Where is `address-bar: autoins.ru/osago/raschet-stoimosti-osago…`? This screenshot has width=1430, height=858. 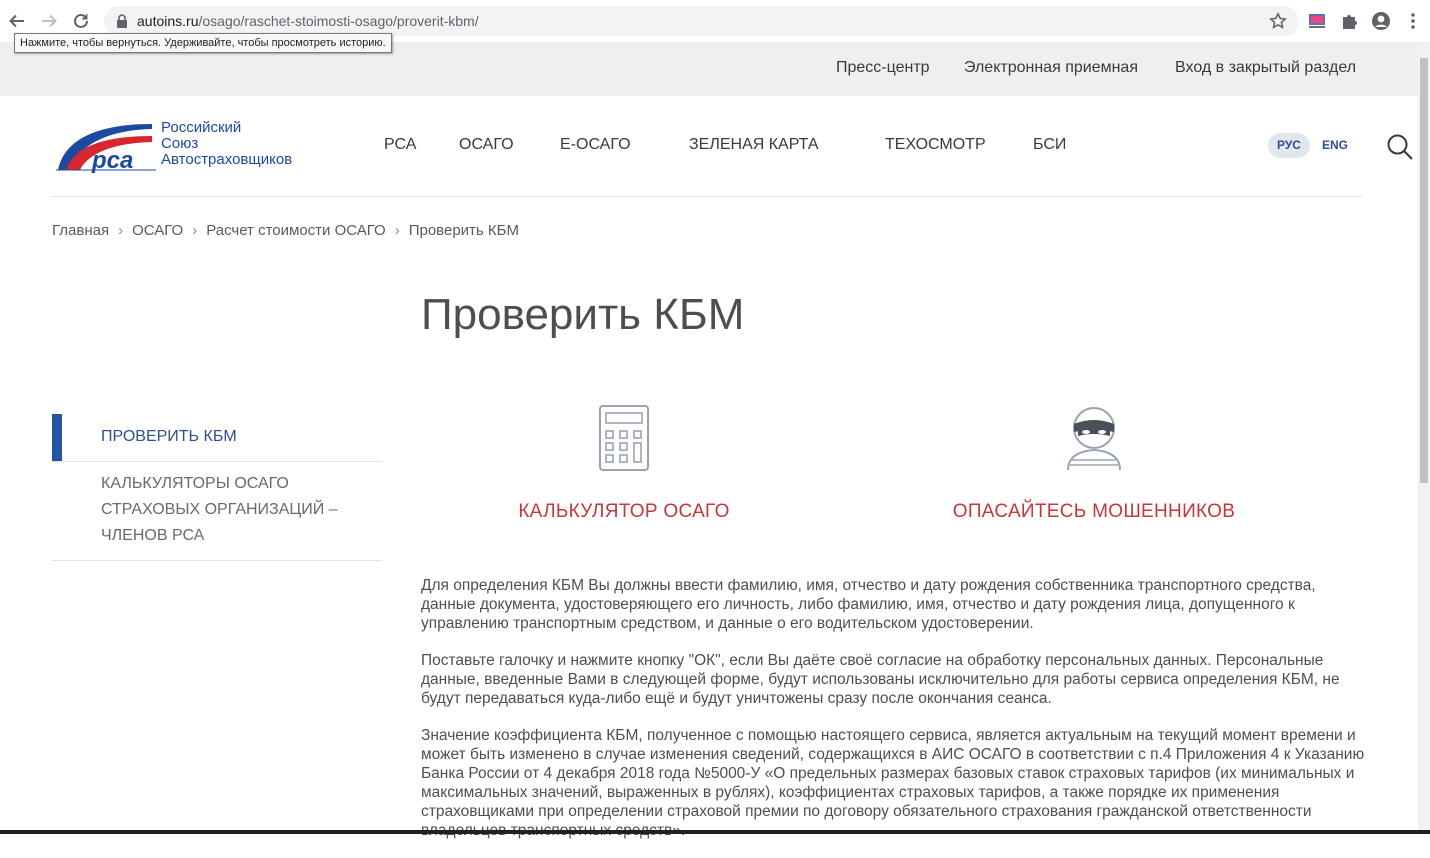 address-bar: autoins.ru/osago/raschet-stoimosti-osago… is located at coordinates (701, 21).